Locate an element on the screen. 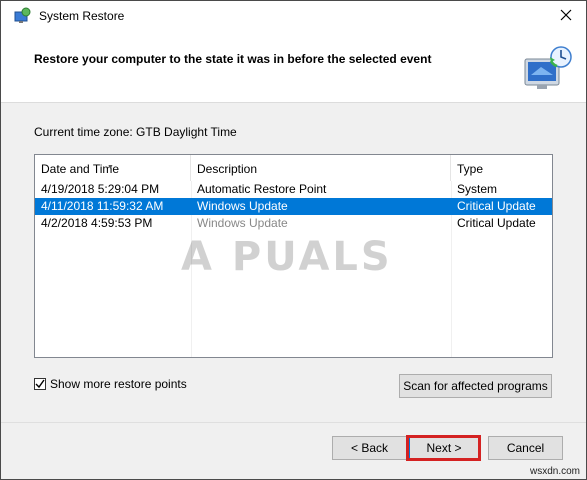  checkbox-box is located at coordinates (40, 384).